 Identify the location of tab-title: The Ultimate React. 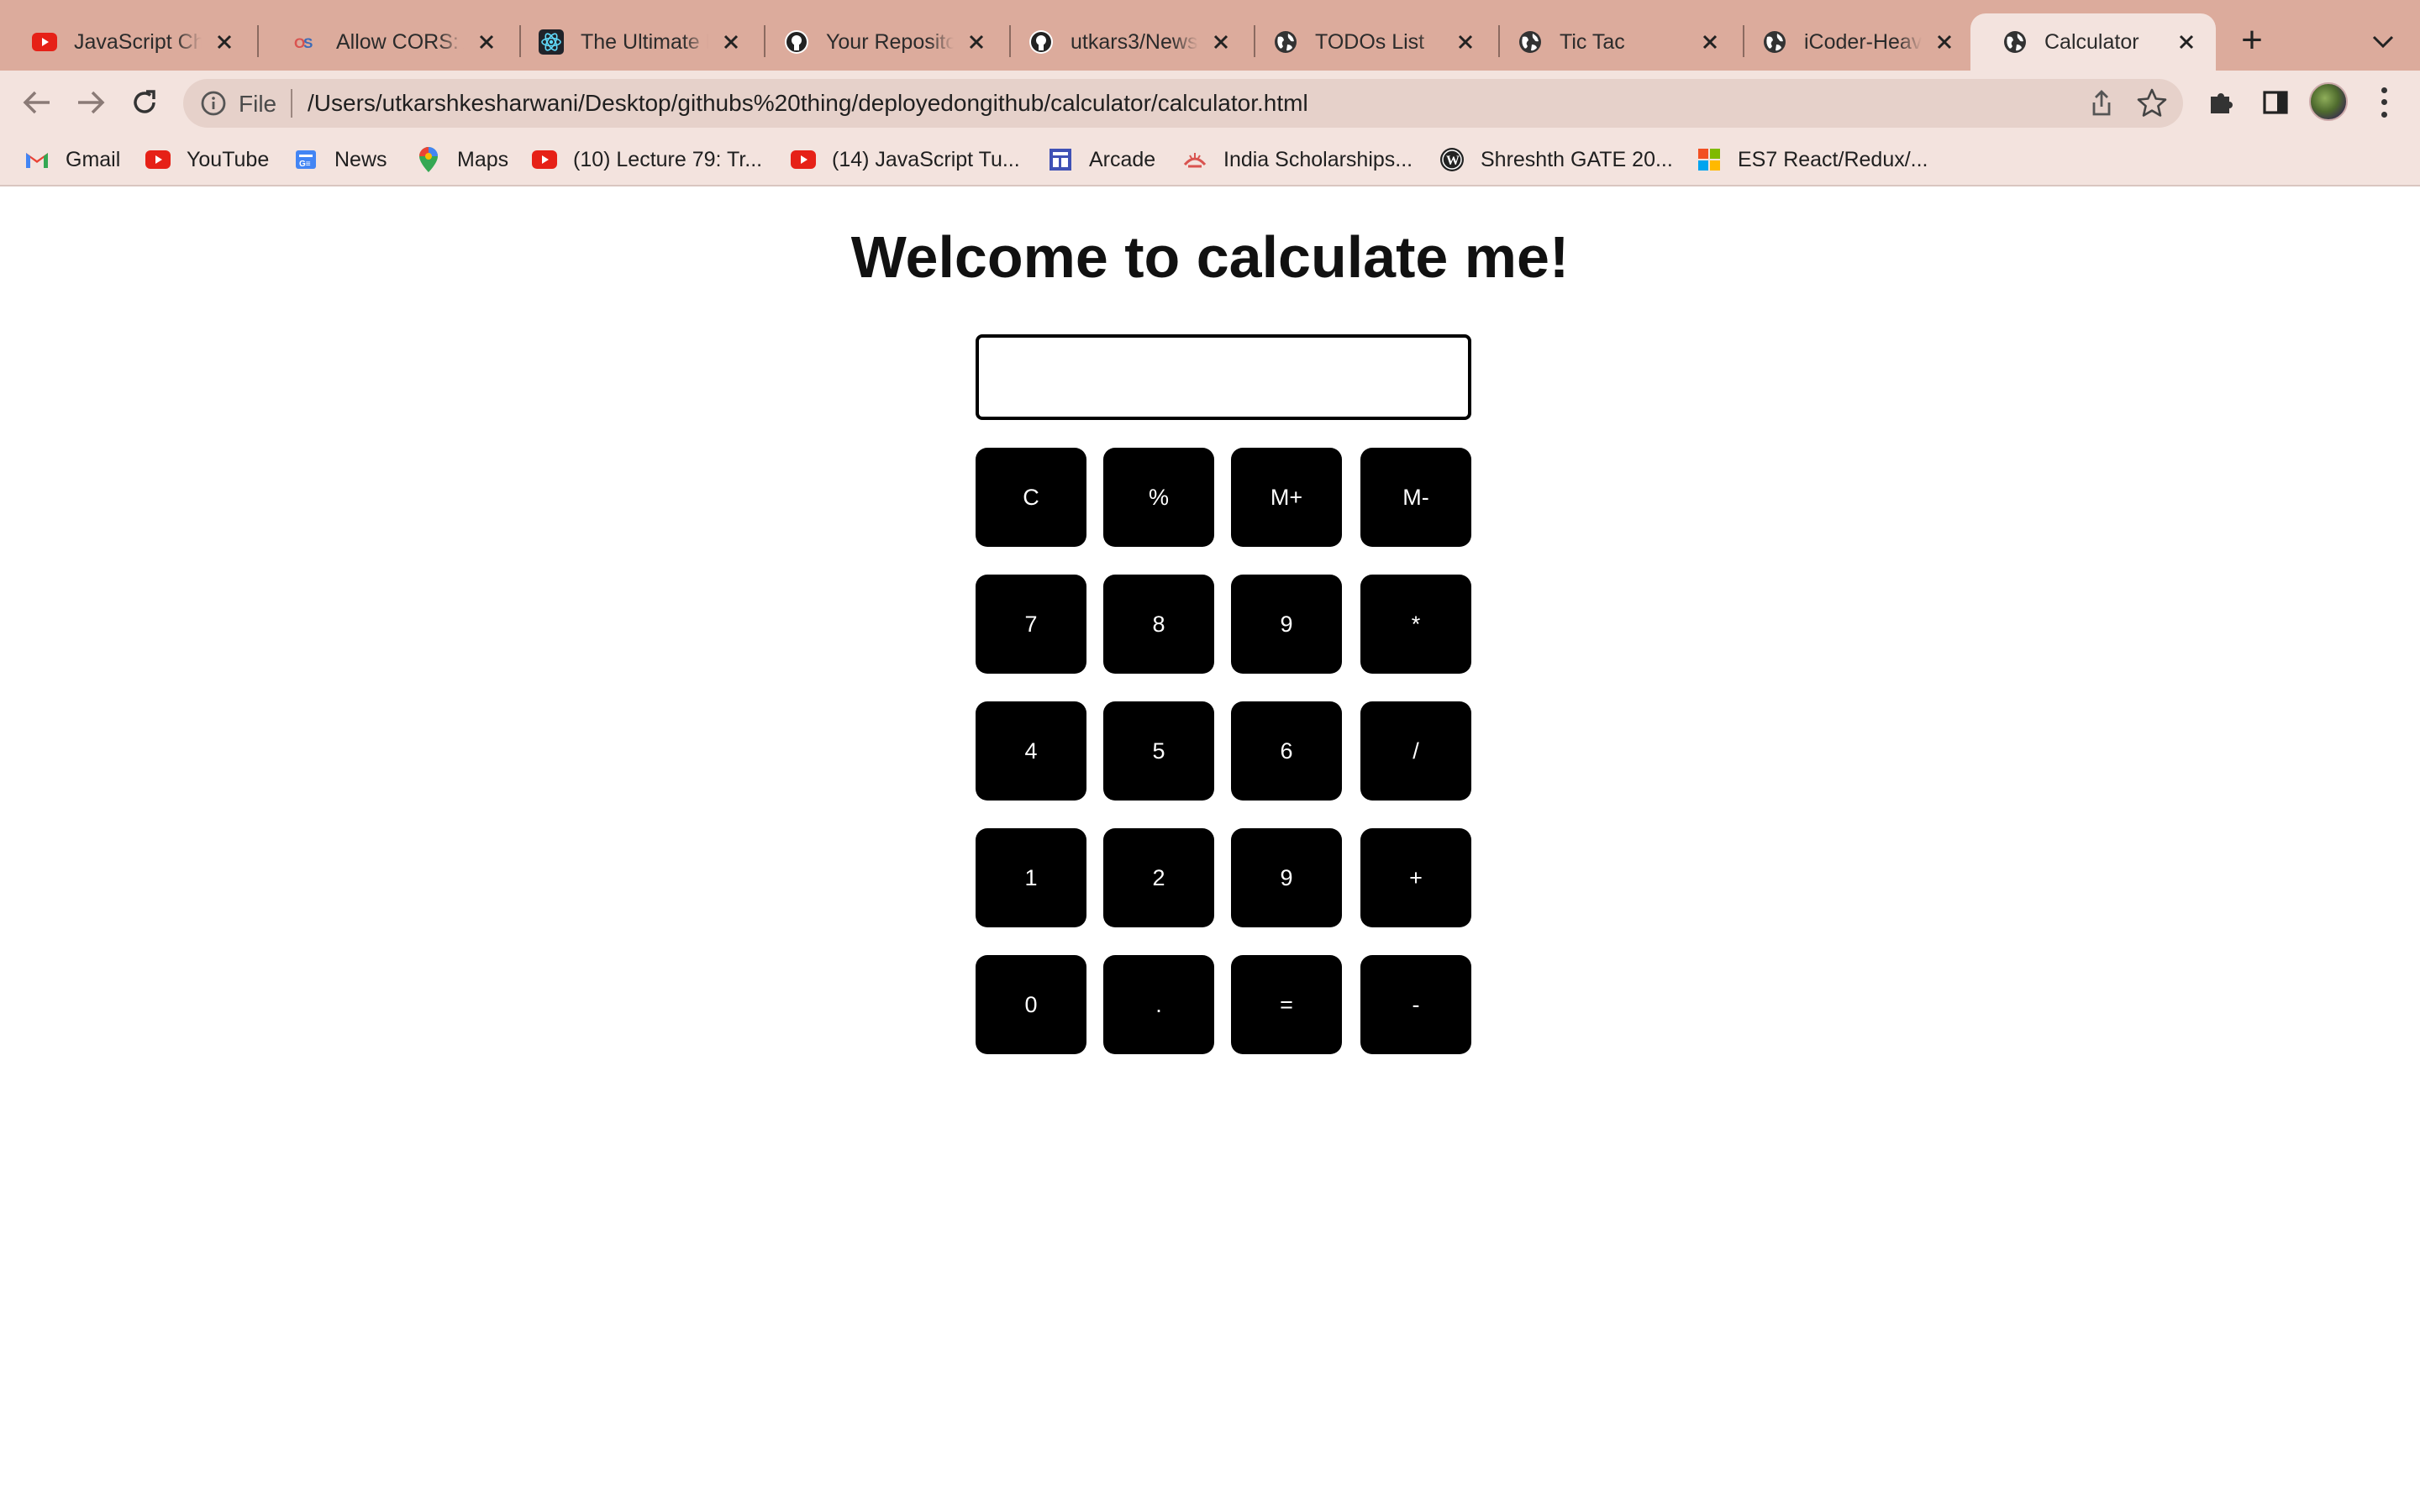
(644, 41).